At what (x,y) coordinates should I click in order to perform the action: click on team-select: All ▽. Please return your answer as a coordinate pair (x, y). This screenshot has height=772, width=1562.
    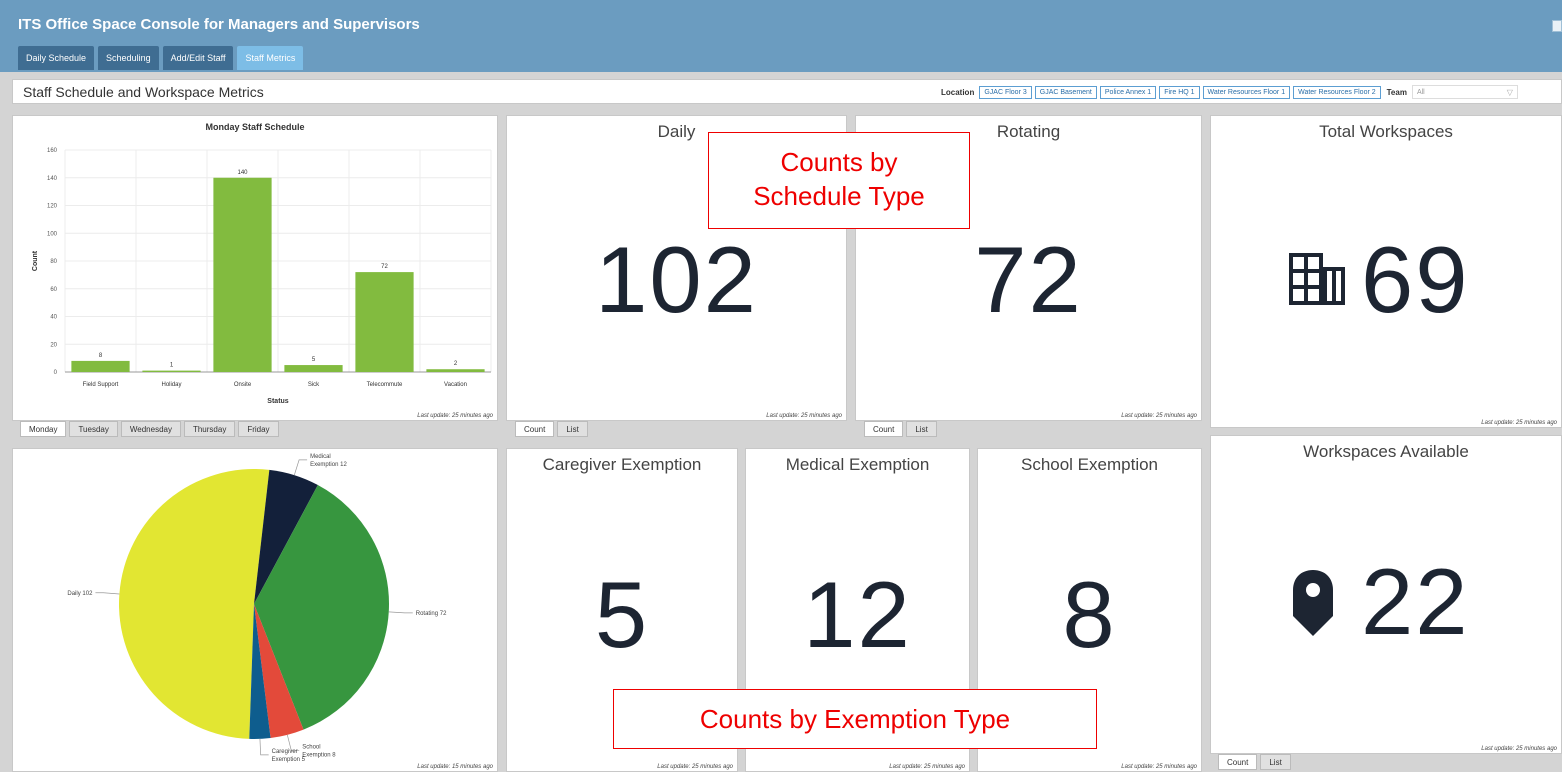
    Looking at the image, I should click on (1464, 92).